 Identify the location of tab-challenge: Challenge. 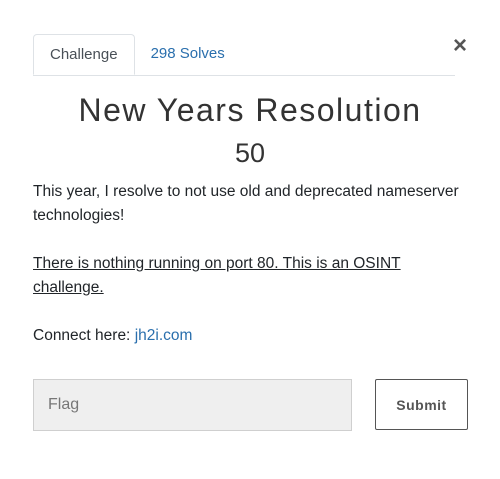
(84, 54).